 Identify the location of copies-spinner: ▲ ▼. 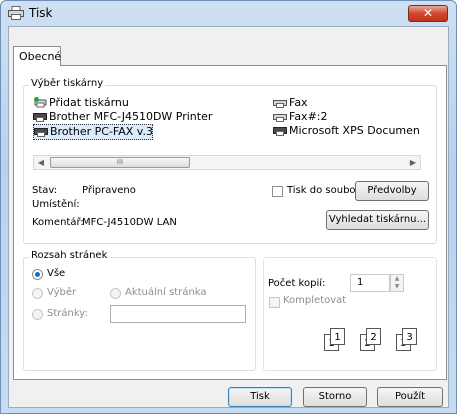
(397, 283).